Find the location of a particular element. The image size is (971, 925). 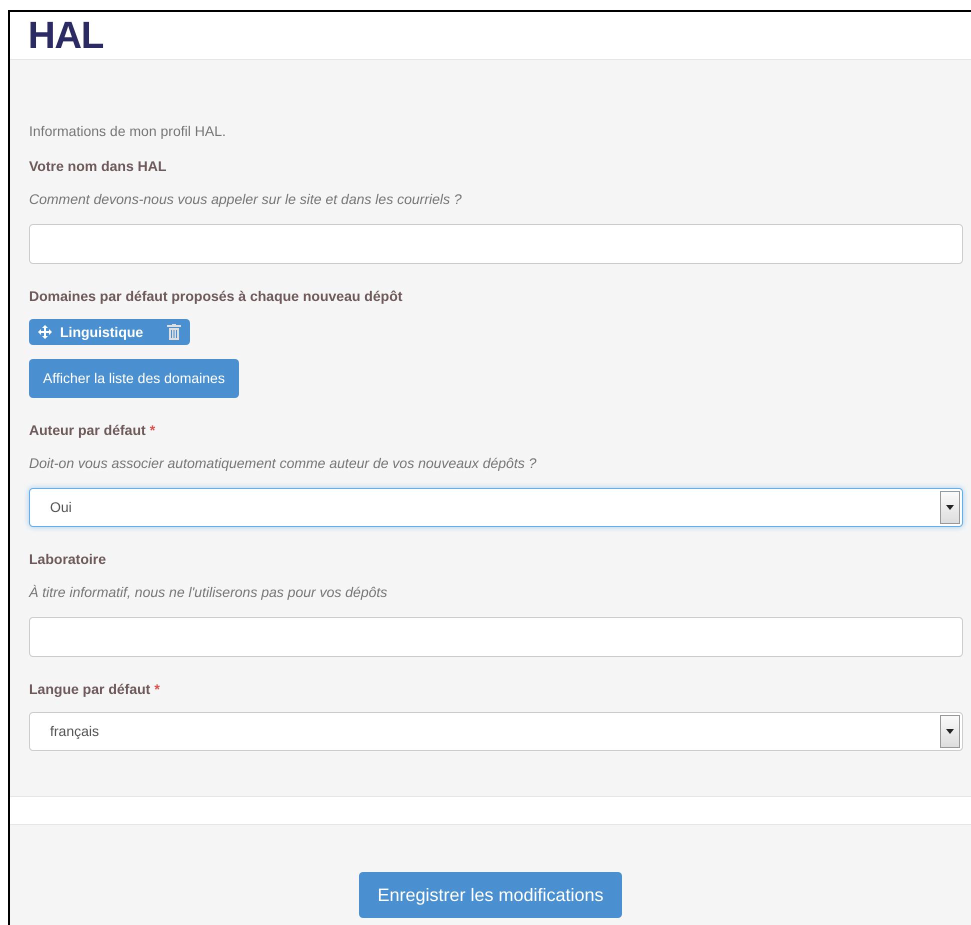

help-text: À titre informatif, nous ne l'utiliserons pas pour vos dépôts is located at coordinates (208, 592).